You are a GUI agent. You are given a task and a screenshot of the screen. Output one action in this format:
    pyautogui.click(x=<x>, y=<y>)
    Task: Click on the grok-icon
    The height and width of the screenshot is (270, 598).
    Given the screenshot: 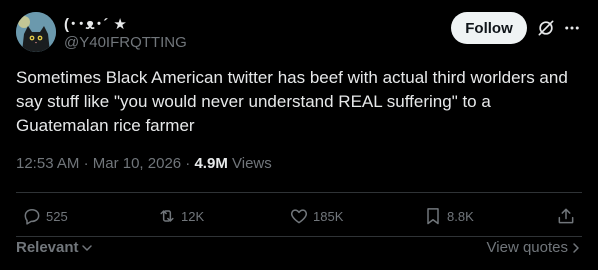 What is the action you would take?
    pyautogui.click(x=546, y=28)
    